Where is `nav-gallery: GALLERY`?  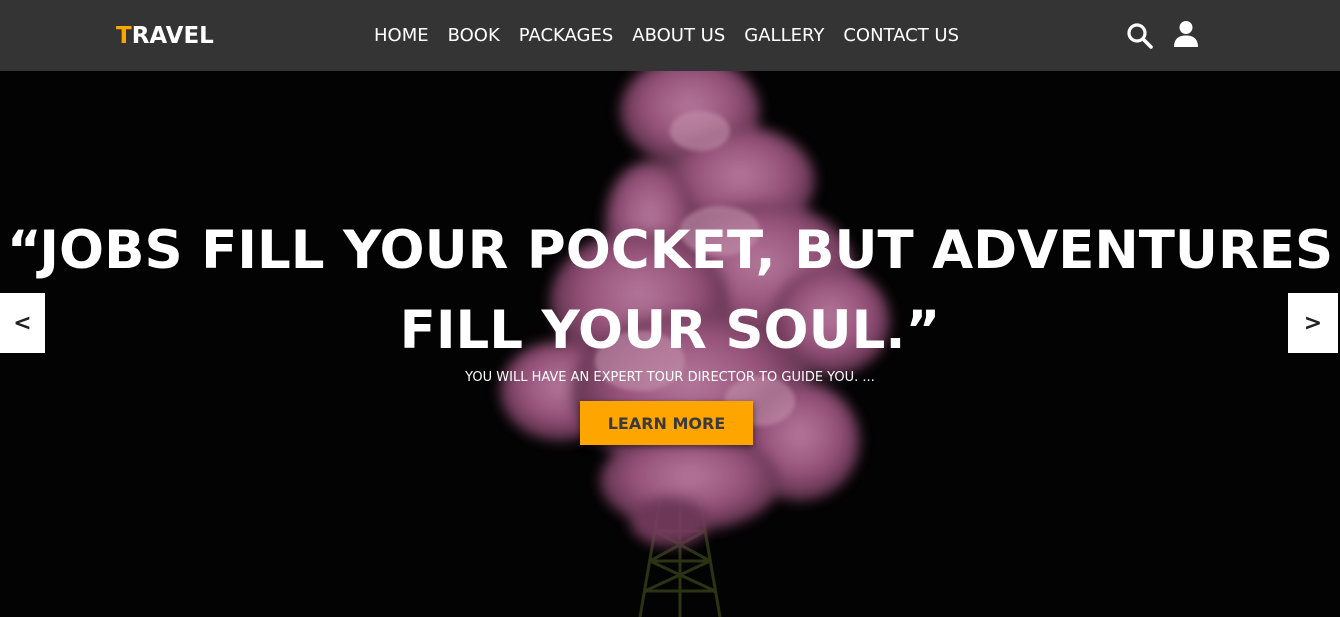
nav-gallery: GALLERY is located at coordinates (784, 36).